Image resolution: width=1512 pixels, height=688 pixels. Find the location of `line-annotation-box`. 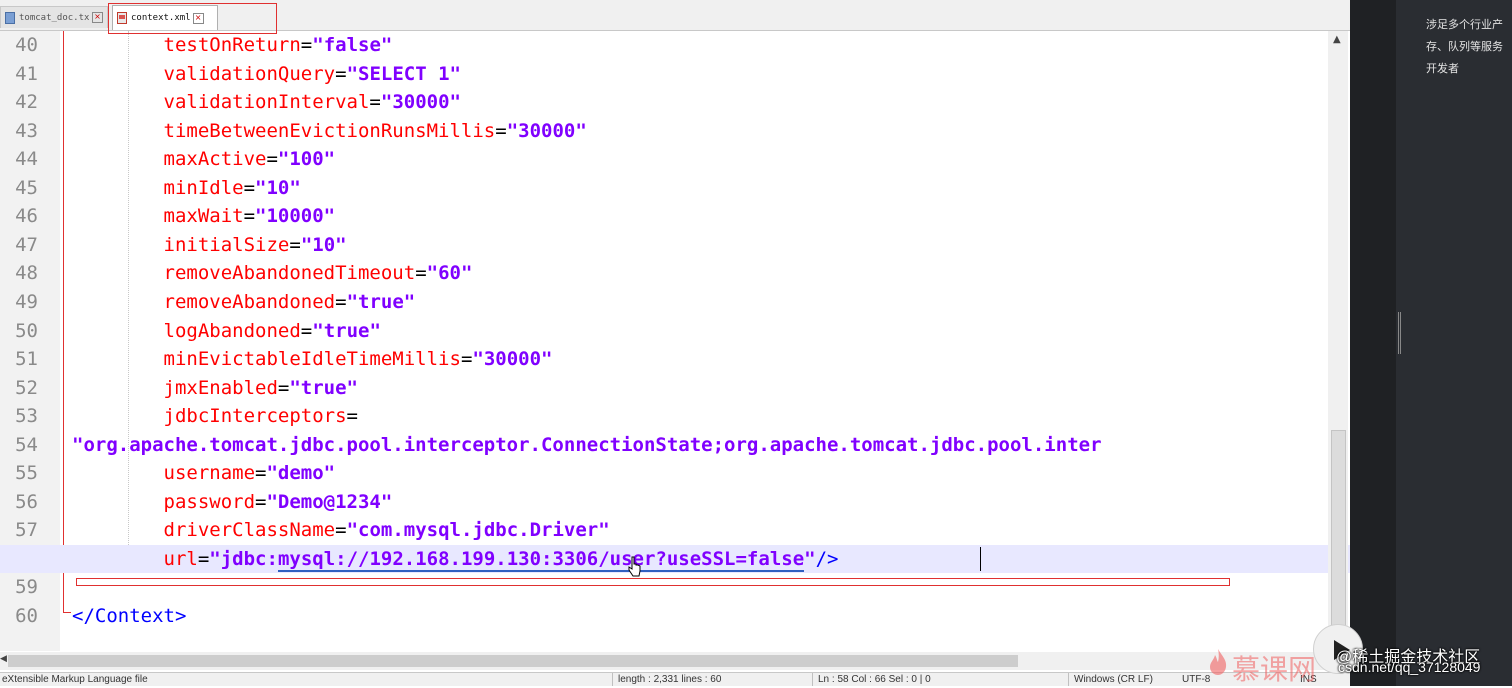

line-annotation-box is located at coordinates (653, 582).